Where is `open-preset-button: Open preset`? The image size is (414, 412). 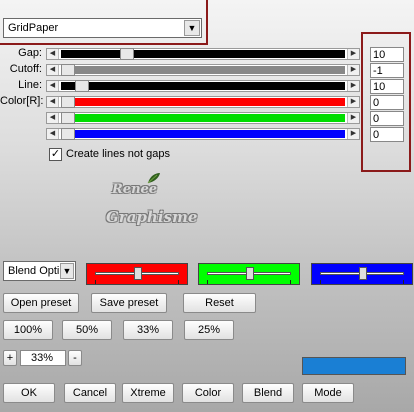 open-preset-button: Open preset is located at coordinates (41, 303).